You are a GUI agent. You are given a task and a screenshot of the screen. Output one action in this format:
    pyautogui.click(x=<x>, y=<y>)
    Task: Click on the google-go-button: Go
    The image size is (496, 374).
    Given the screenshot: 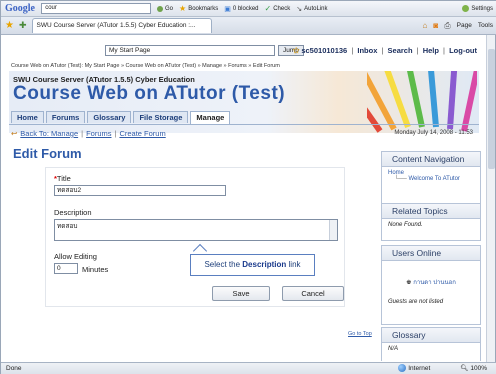 What is the action you would take?
    pyautogui.click(x=165, y=8)
    